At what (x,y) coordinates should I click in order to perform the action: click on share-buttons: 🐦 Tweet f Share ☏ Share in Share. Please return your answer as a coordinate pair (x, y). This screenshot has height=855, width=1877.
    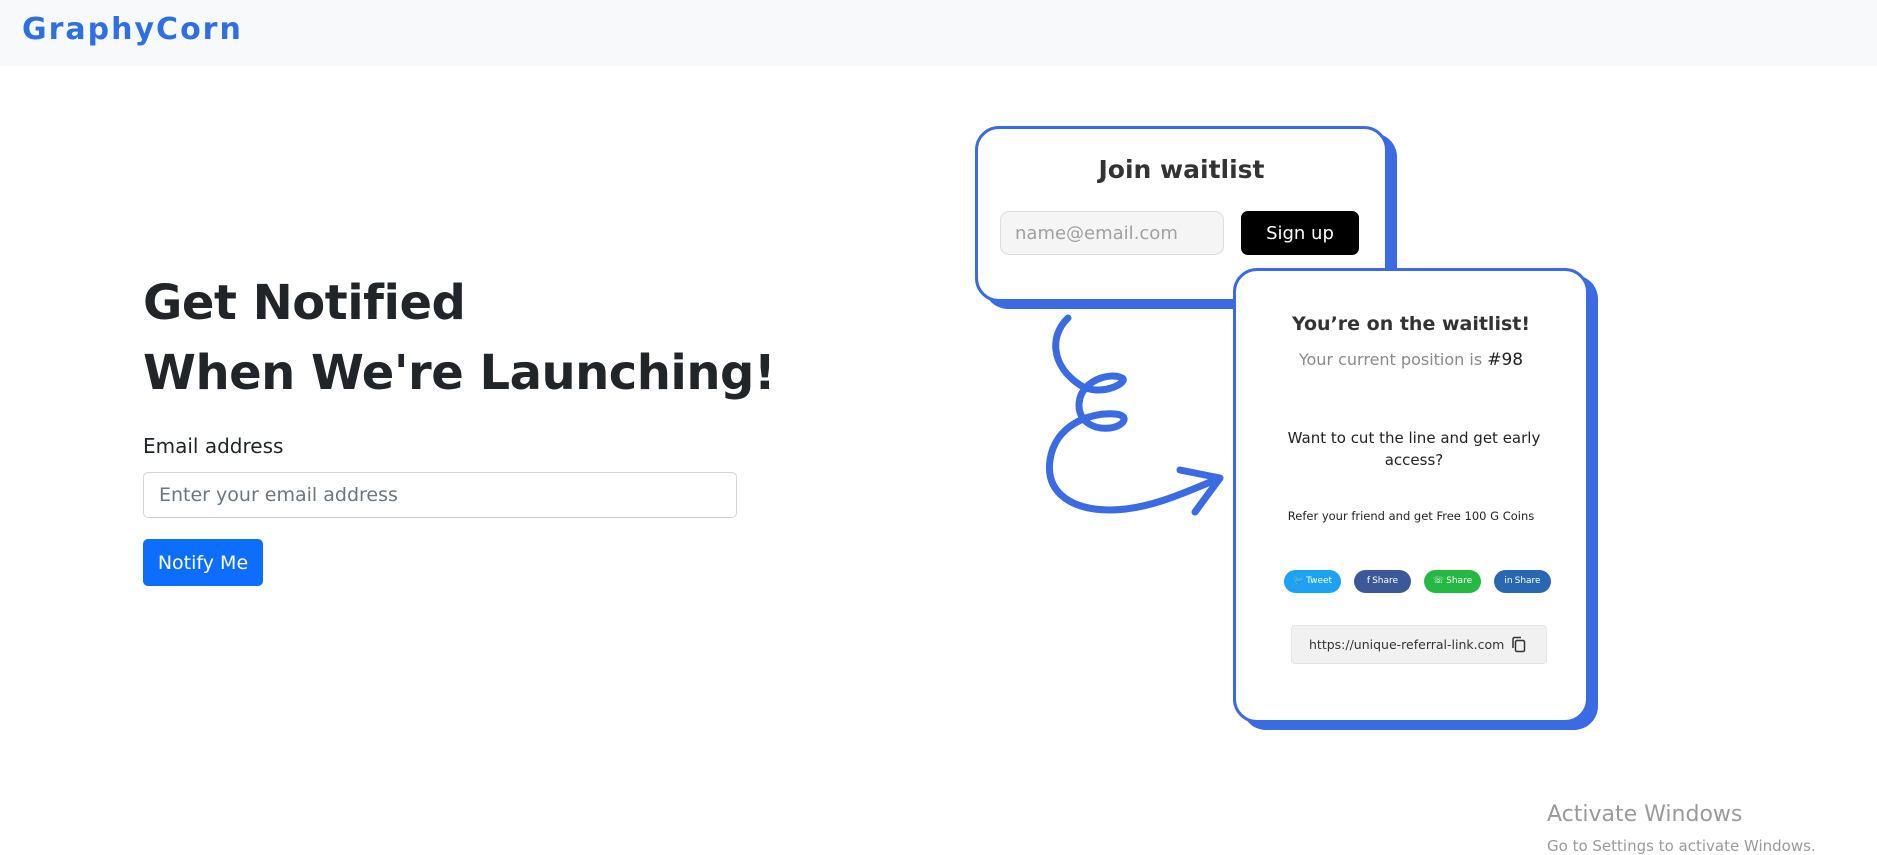
    Looking at the image, I should click on (1419, 582).